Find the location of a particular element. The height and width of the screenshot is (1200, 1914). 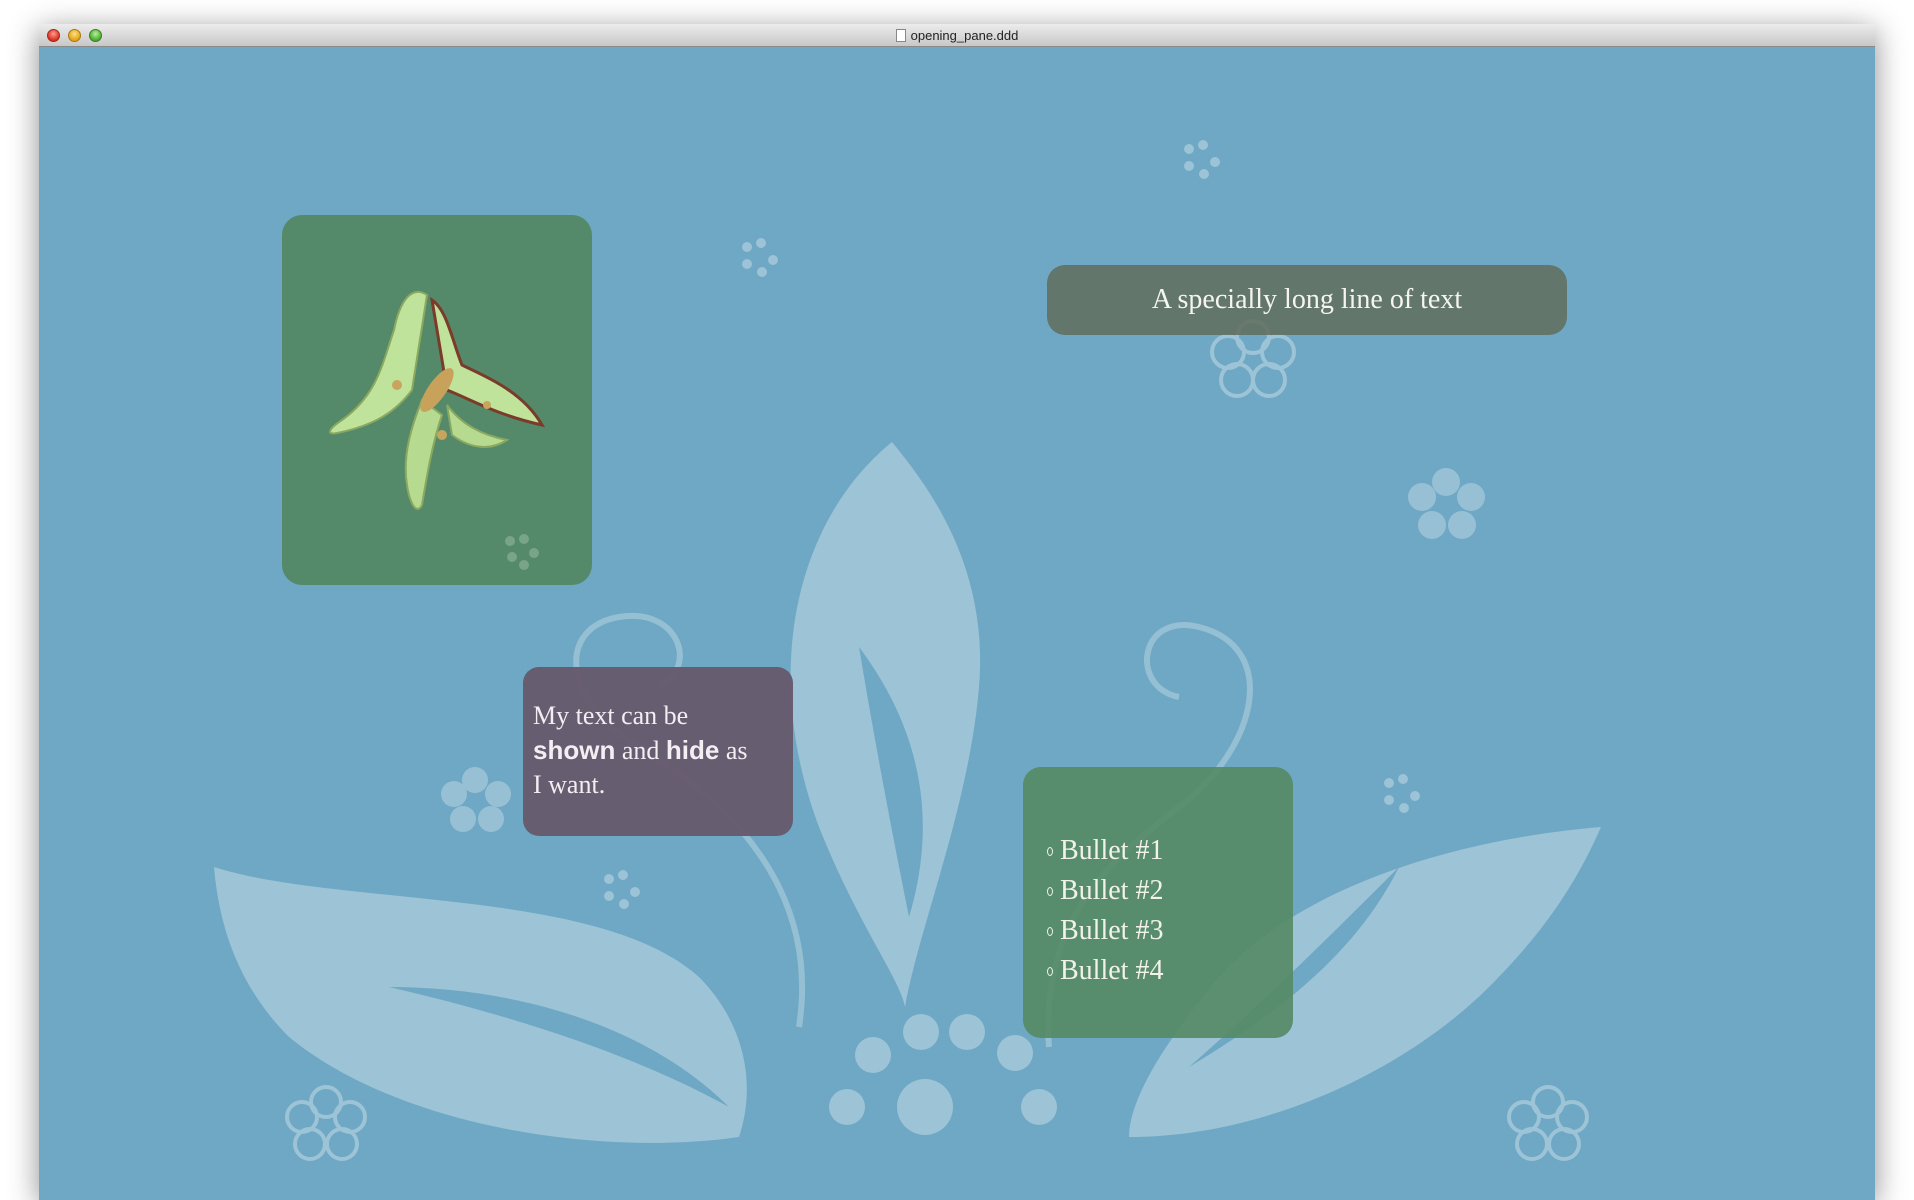

list-item: Bullet #2 is located at coordinates (1170, 891).